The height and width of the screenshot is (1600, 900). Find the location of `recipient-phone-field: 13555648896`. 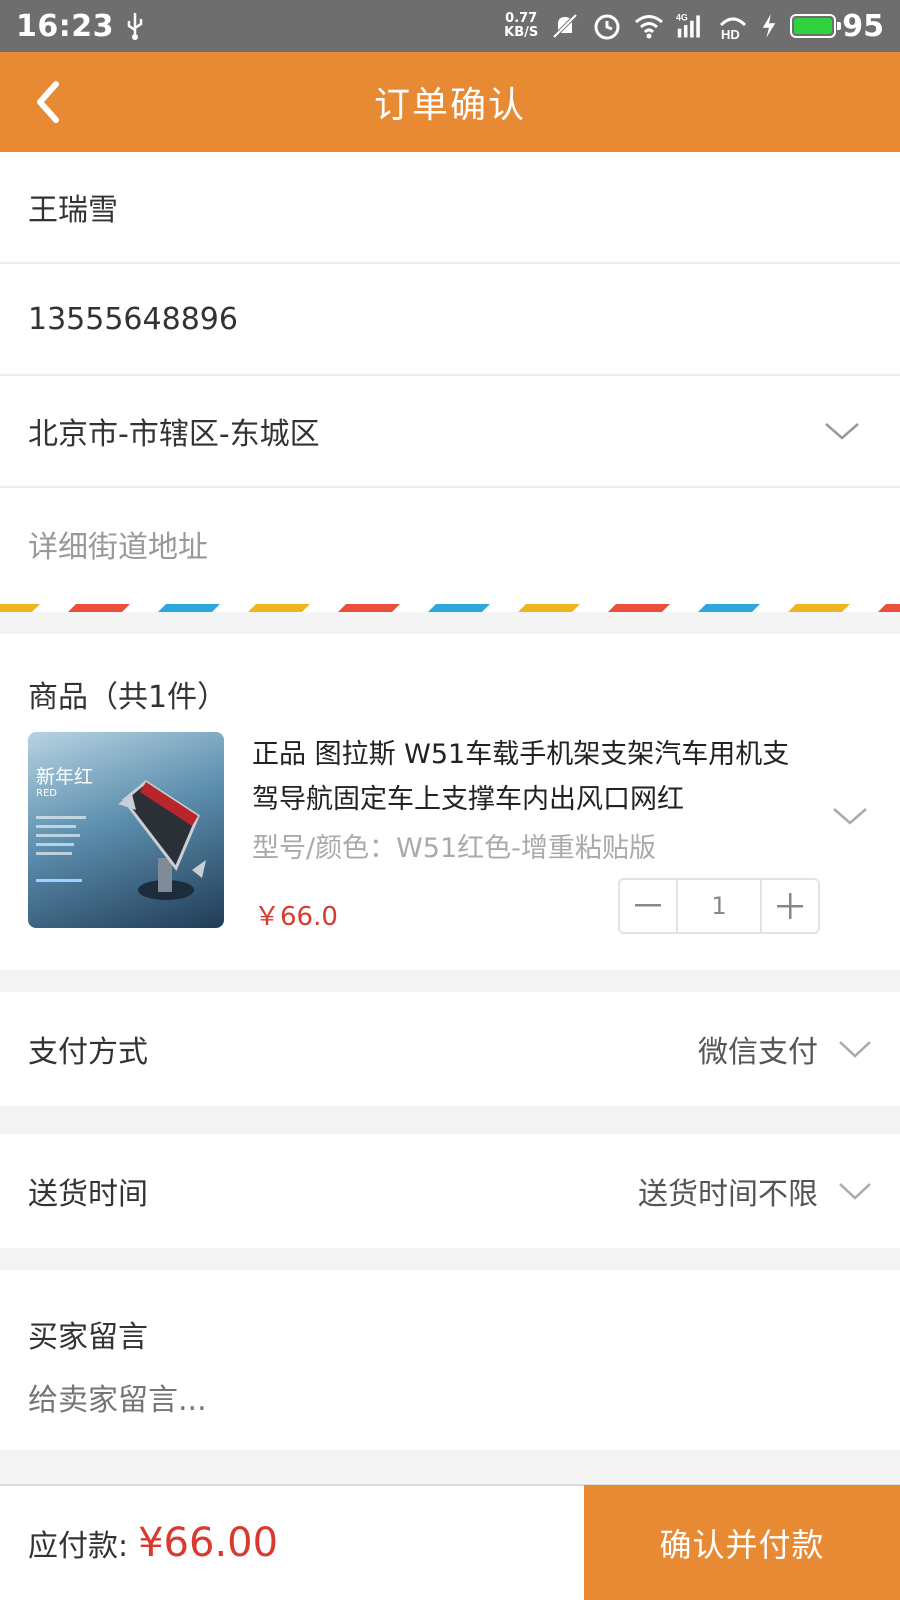

recipient-phone-field: 13555648896 is located at coordinates (450, 320).